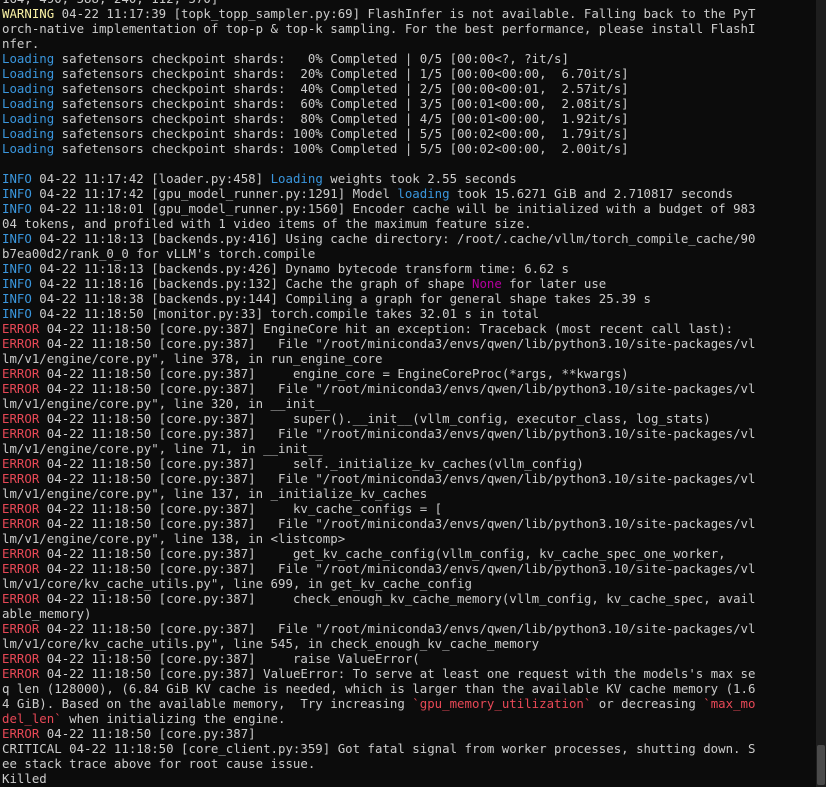 Image resolution: width=826 pixels, height=787 pixels. Describe the element at coordinates (647, 703) in the screenshot. I see `log-text: or decreasing` at that location.